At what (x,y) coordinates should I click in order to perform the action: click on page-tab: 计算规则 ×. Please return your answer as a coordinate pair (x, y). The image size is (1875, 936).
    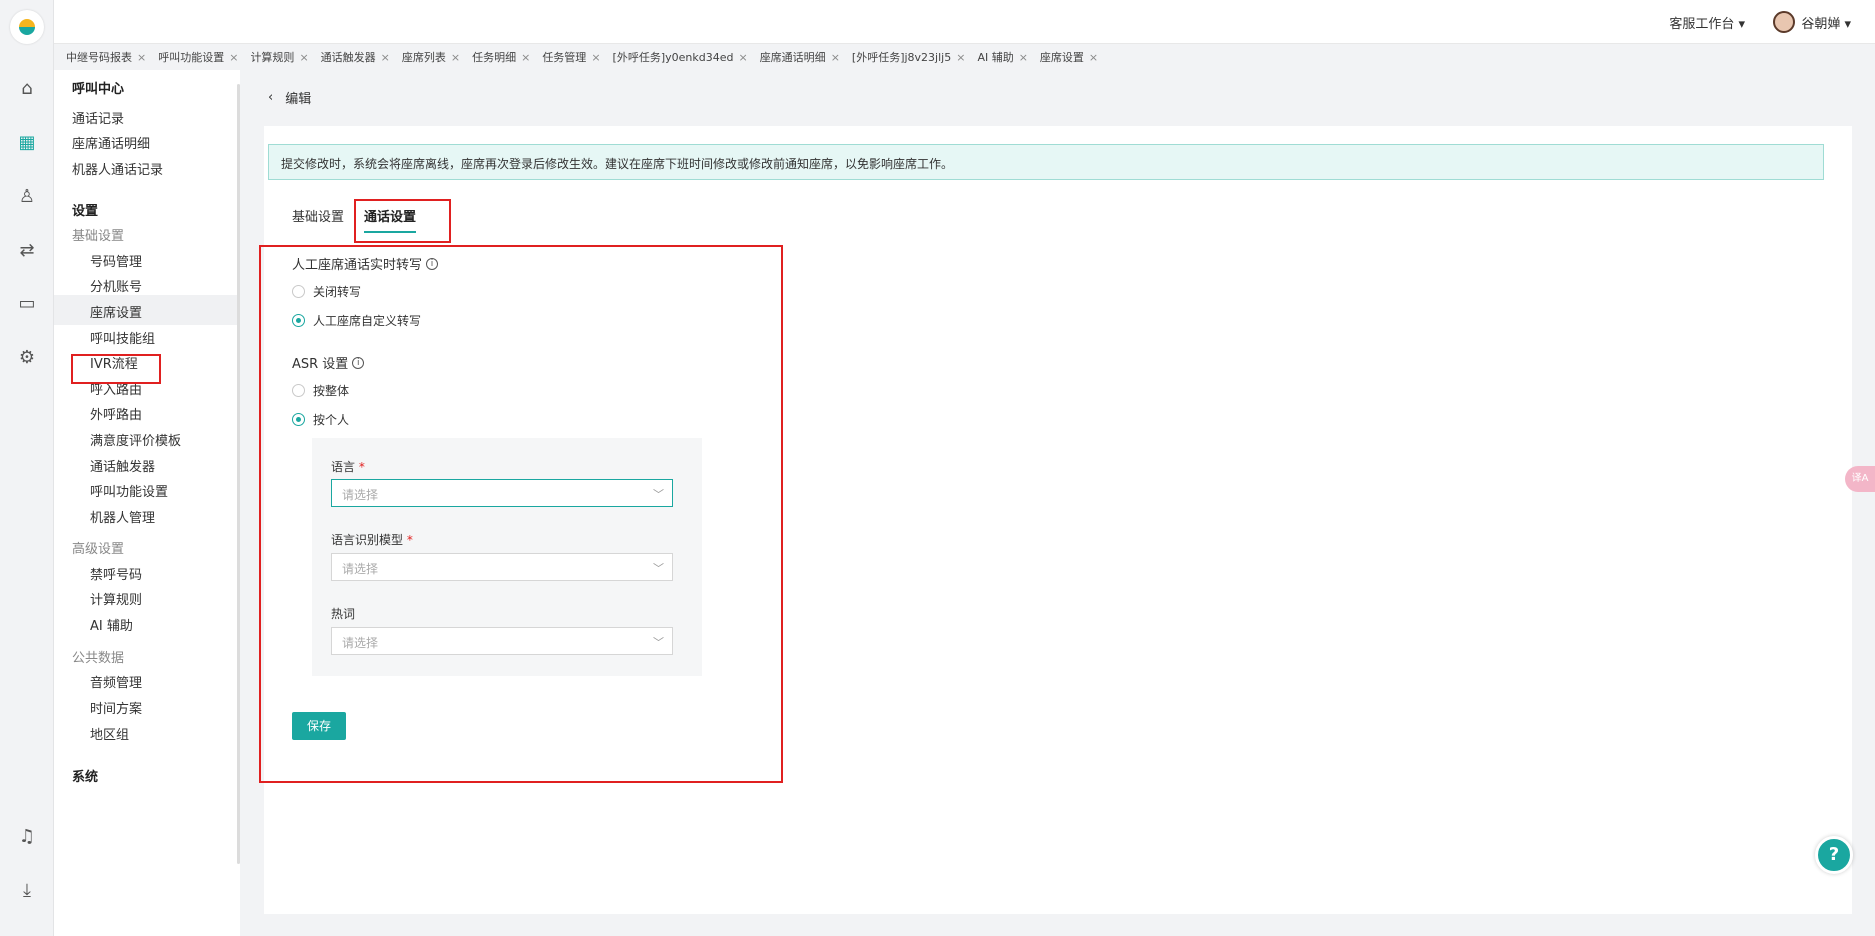
    Looking at the image, I should click on (279, 57).